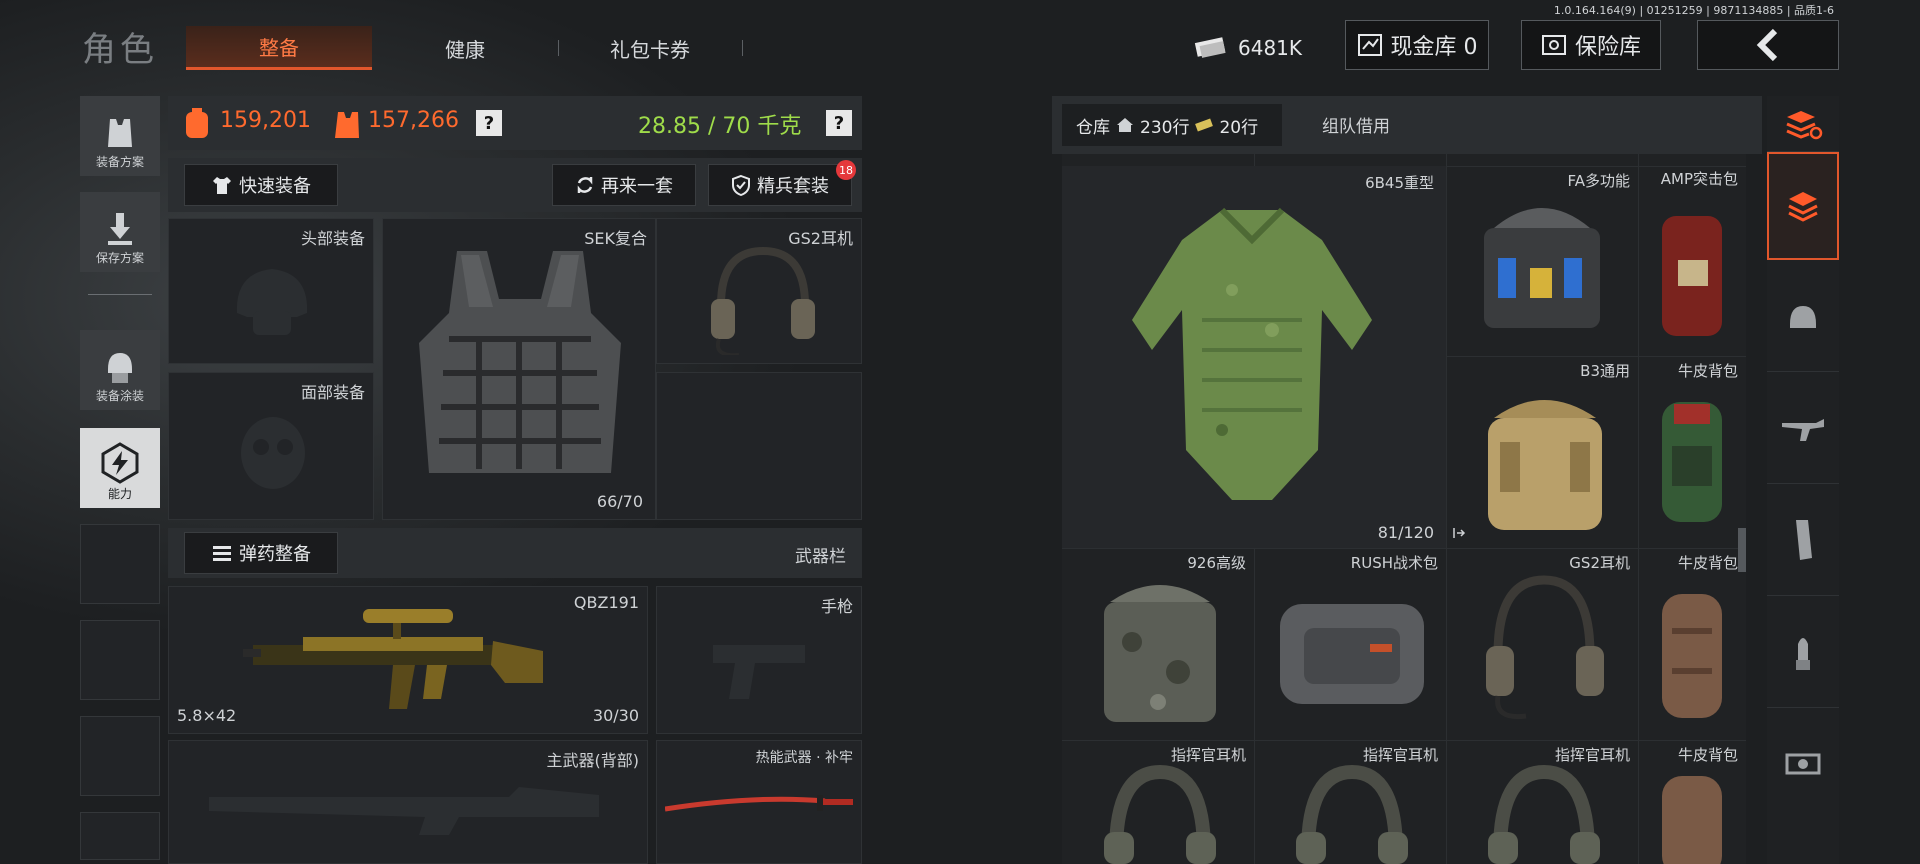 Image resolution: width=1920 pixels, height=864 pixels. I want to click on warehouse-tab: 仓库 230行 20行, so click(1172, 125).